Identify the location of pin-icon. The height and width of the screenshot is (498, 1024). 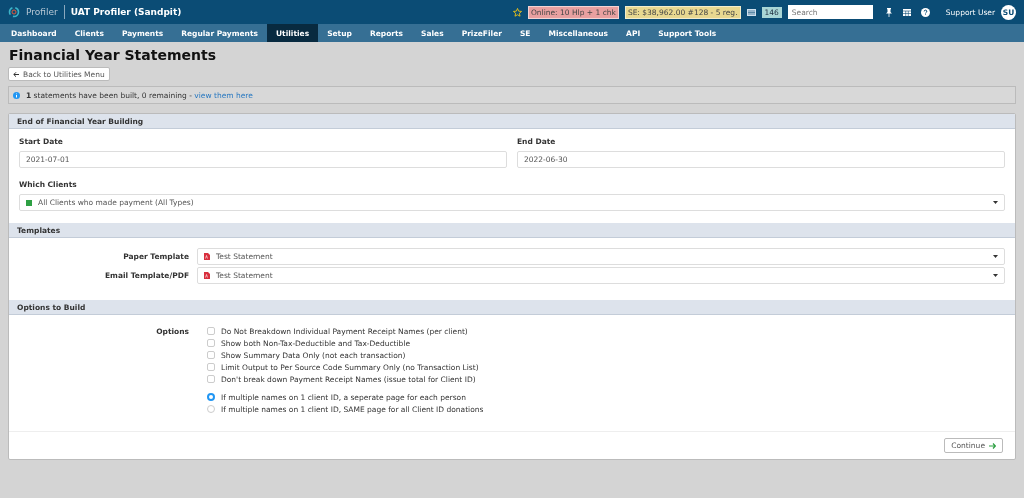
(888, 12).